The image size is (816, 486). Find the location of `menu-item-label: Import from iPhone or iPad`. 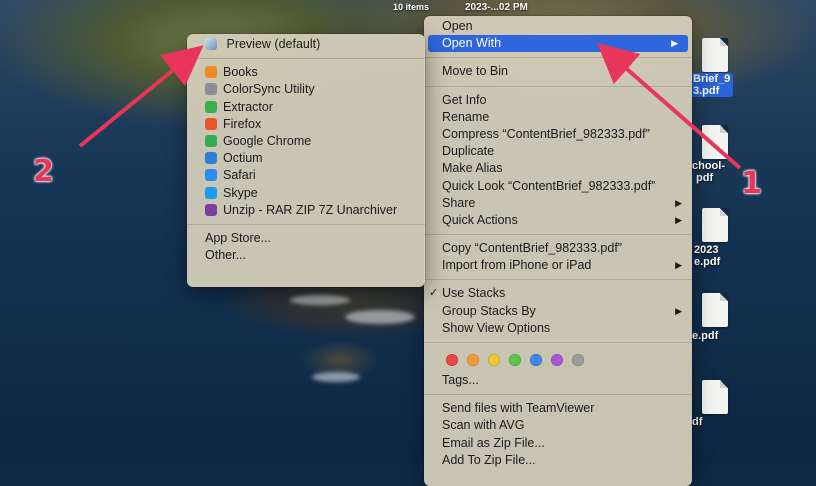

menu-item-label: Import from iPhone or iPad is located at coordinates (517, 265).